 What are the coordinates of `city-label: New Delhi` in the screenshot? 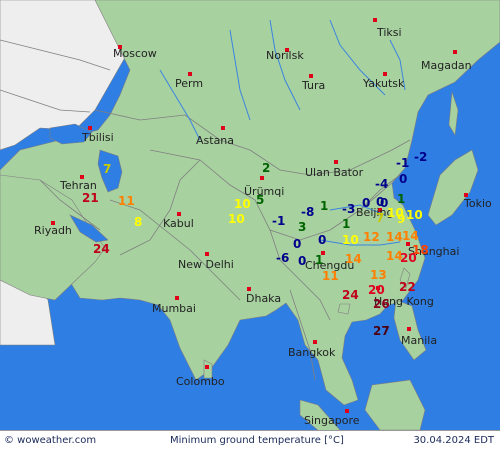 It's located at (206, 264).